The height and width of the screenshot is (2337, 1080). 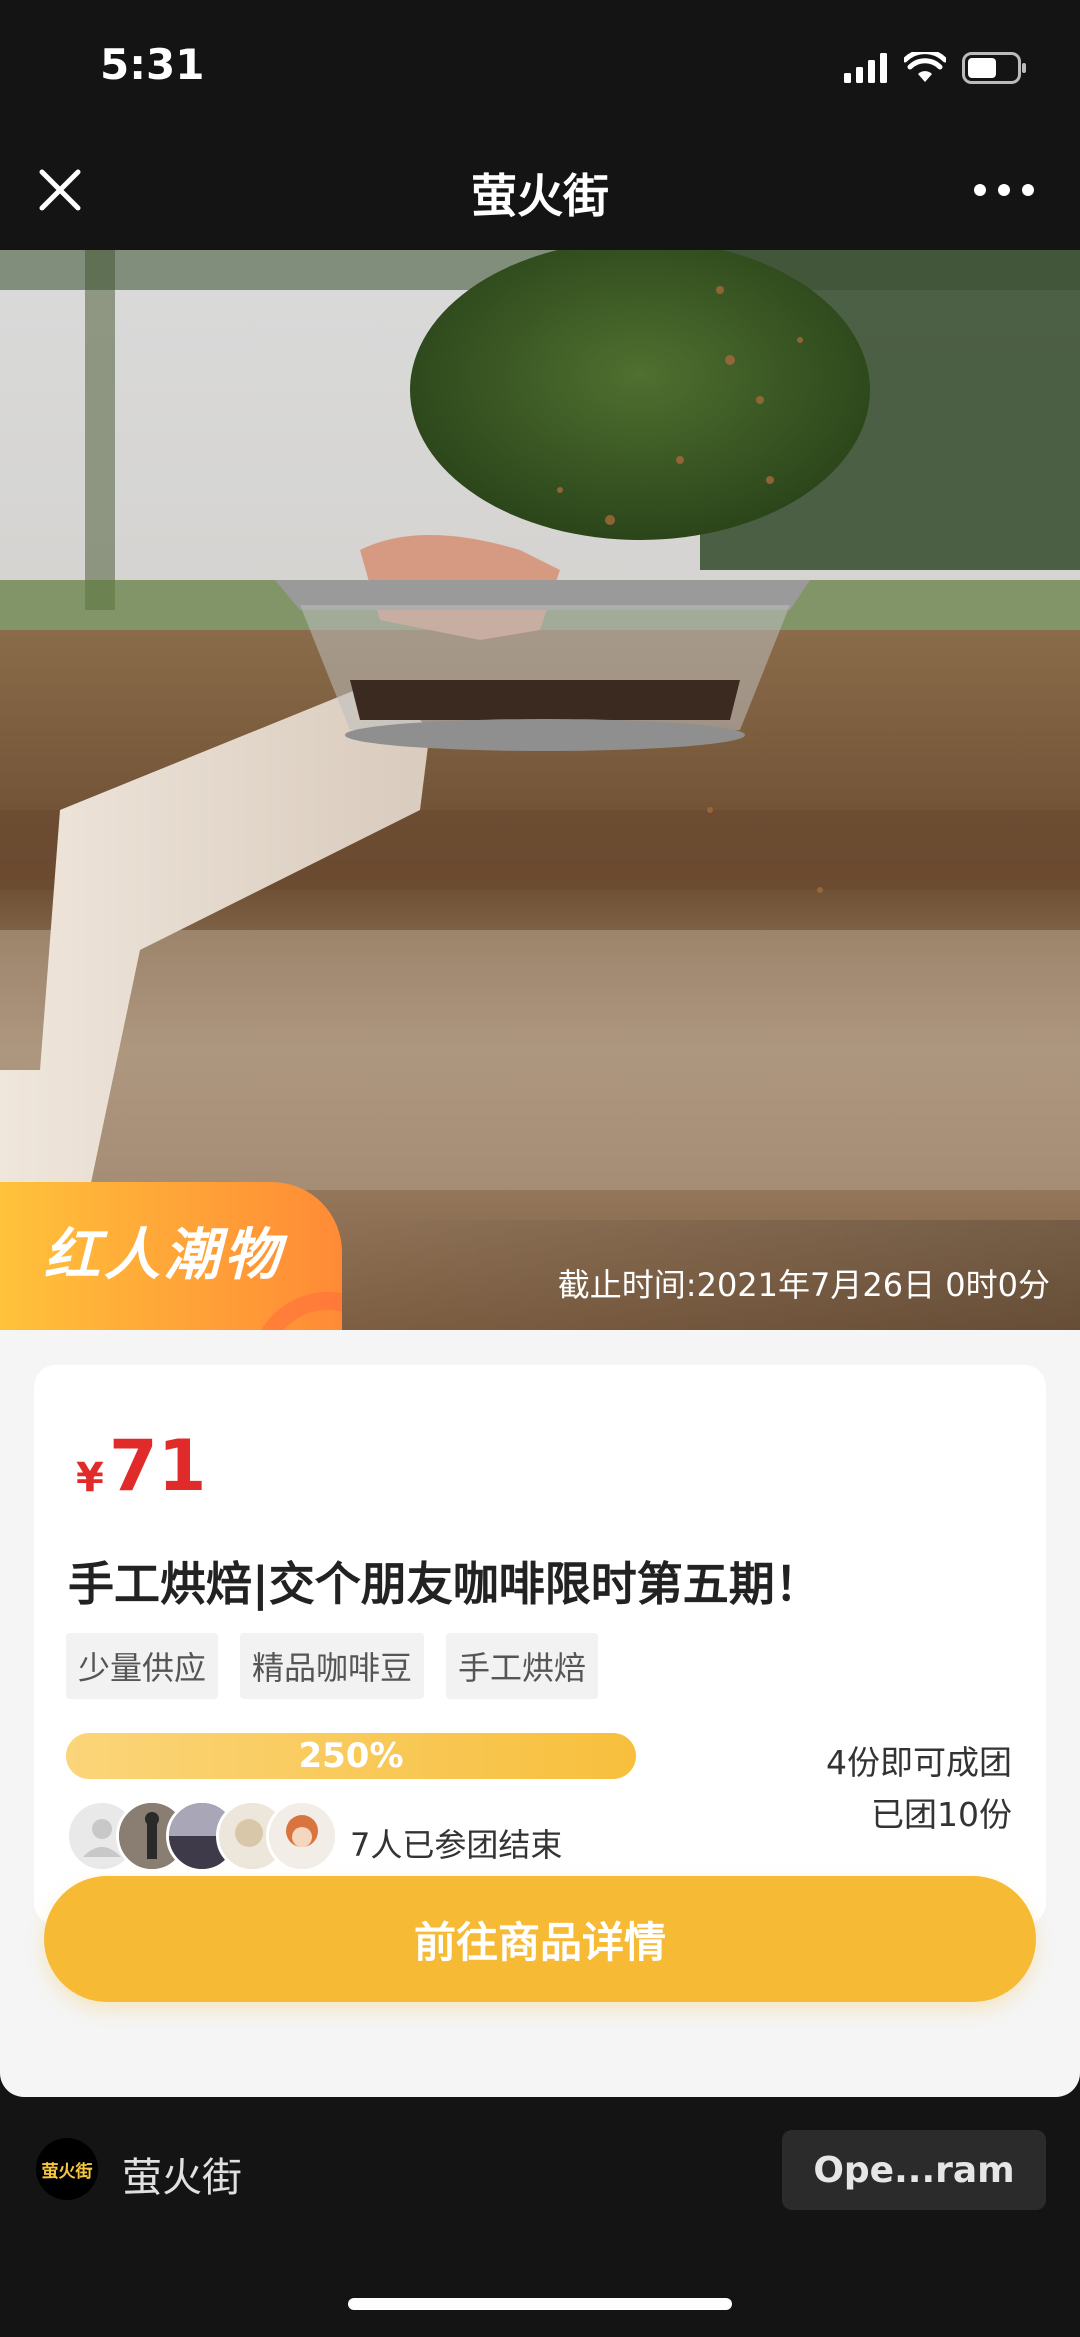 What do you see at coordinates (925, 67) in the screenshot?
I see `wifi-icon` at bounding box center [925, 67].